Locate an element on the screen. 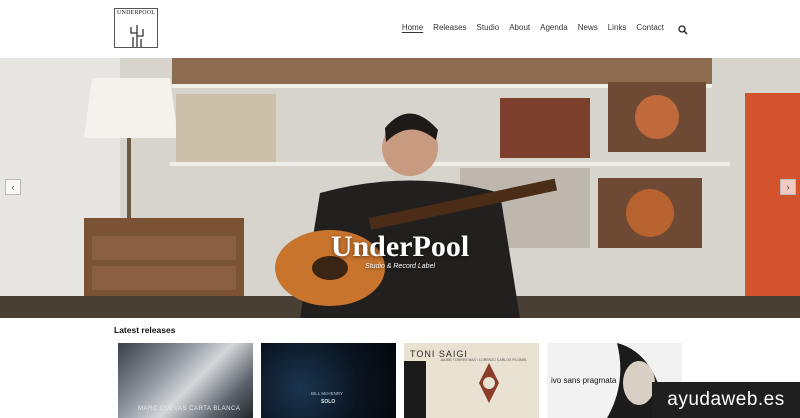 Image resolution: width=800 pixels, height=418 pixels. hero-title: UnderPool is located at coordinates (400, 246).